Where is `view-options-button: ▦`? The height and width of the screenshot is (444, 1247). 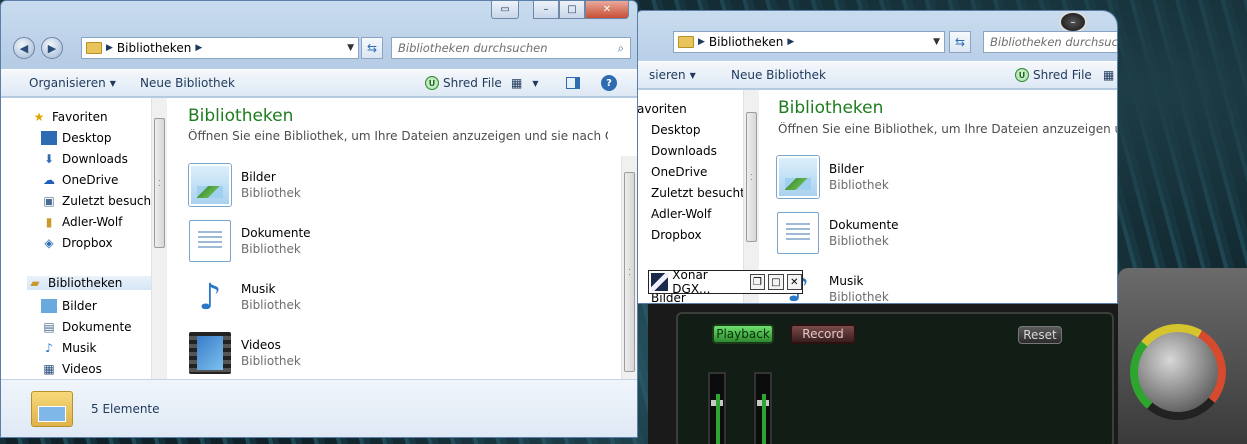
view-options-button: ▦ is located at coordinates (1108, 75).